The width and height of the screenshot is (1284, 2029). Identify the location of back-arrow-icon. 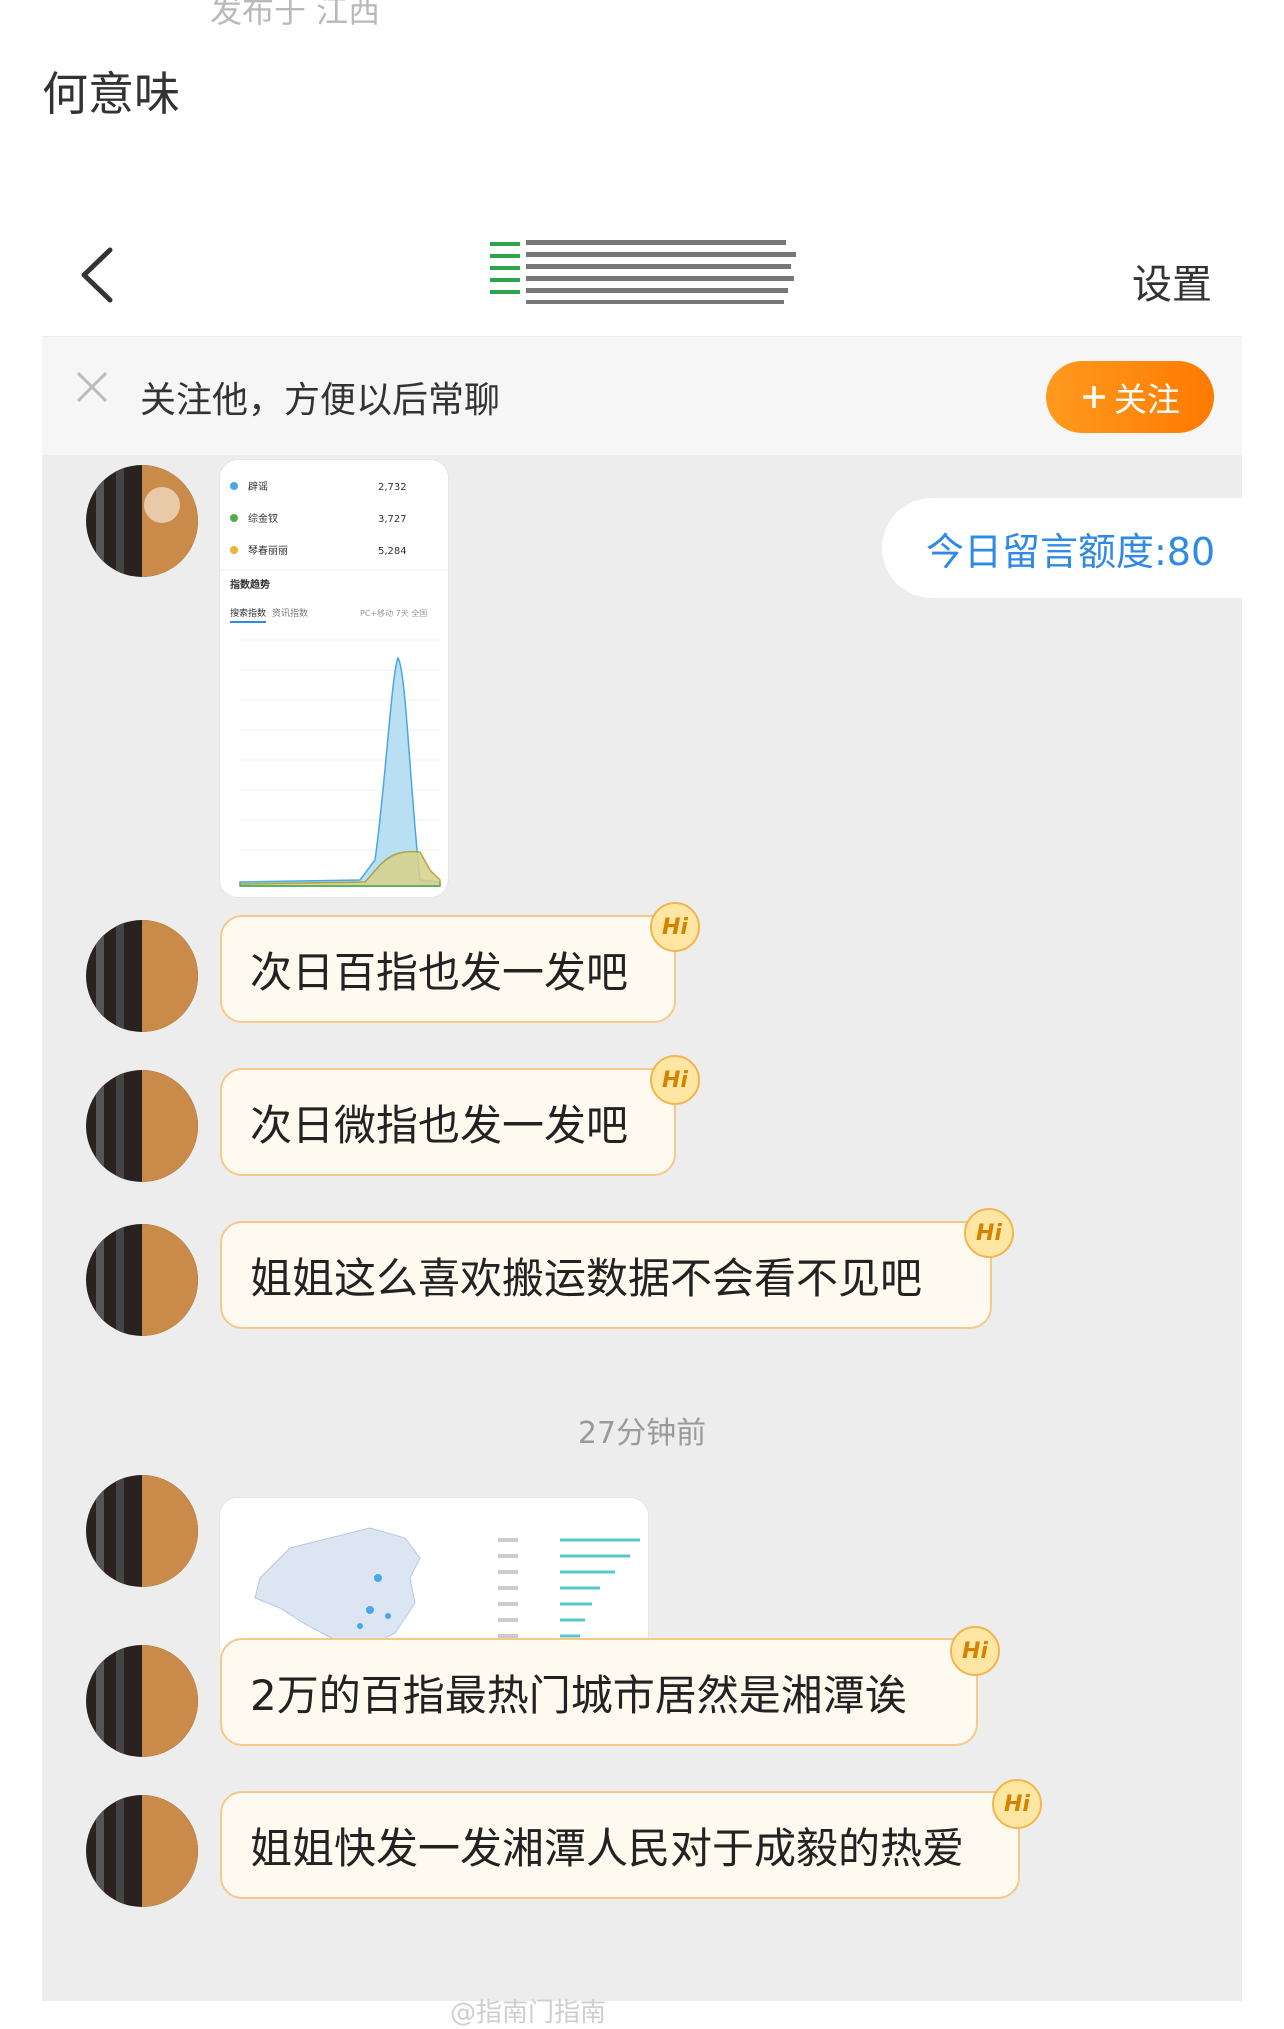
(100, 275).